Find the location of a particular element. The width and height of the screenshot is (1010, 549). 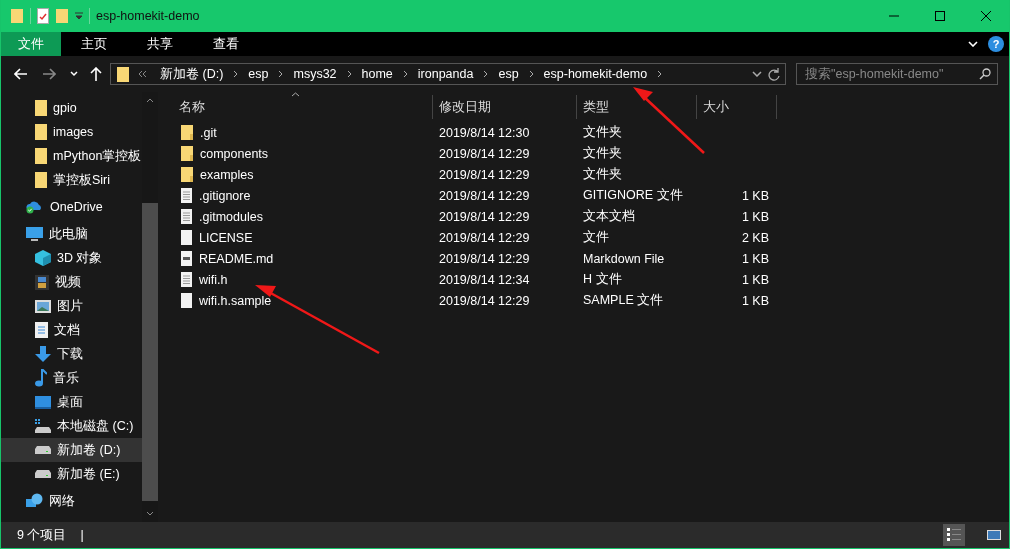

file-name: .gitignore is located at coordinates (225, 195).